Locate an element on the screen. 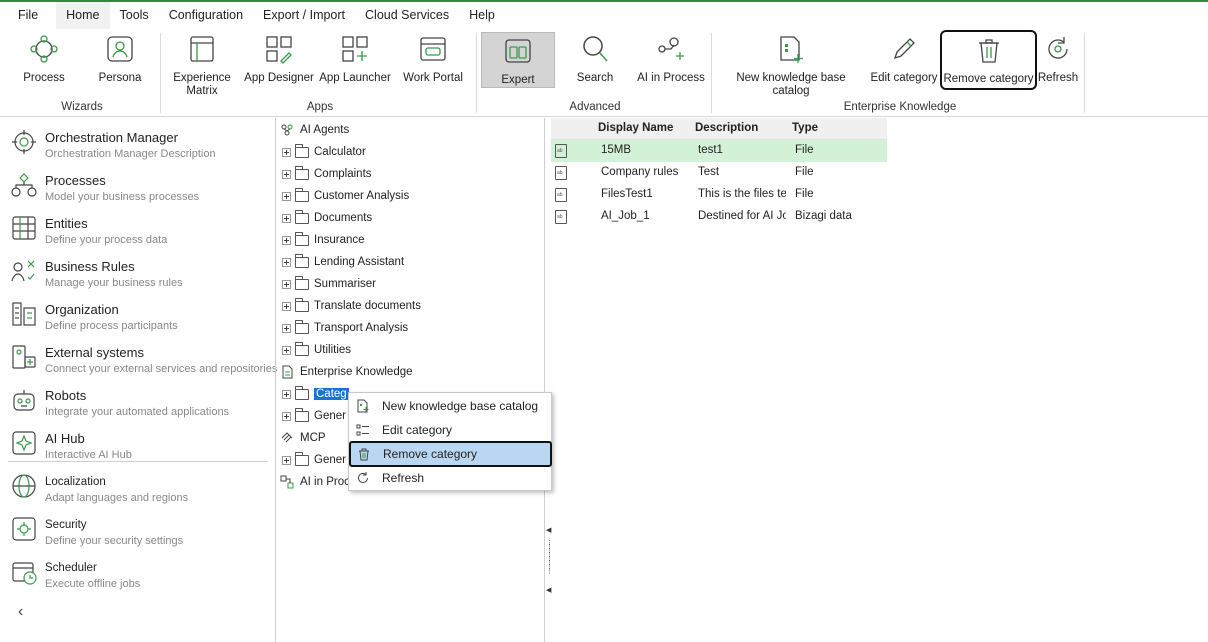  menu-cloud-services: Cloud Services is located at coordinates (407, 15).